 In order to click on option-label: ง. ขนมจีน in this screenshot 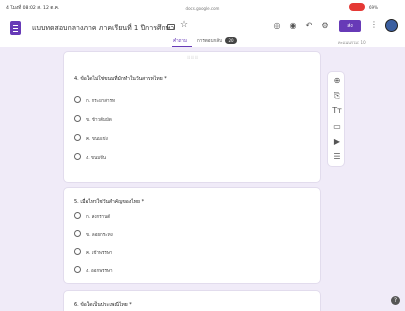, I will do `click(96, 158)`.